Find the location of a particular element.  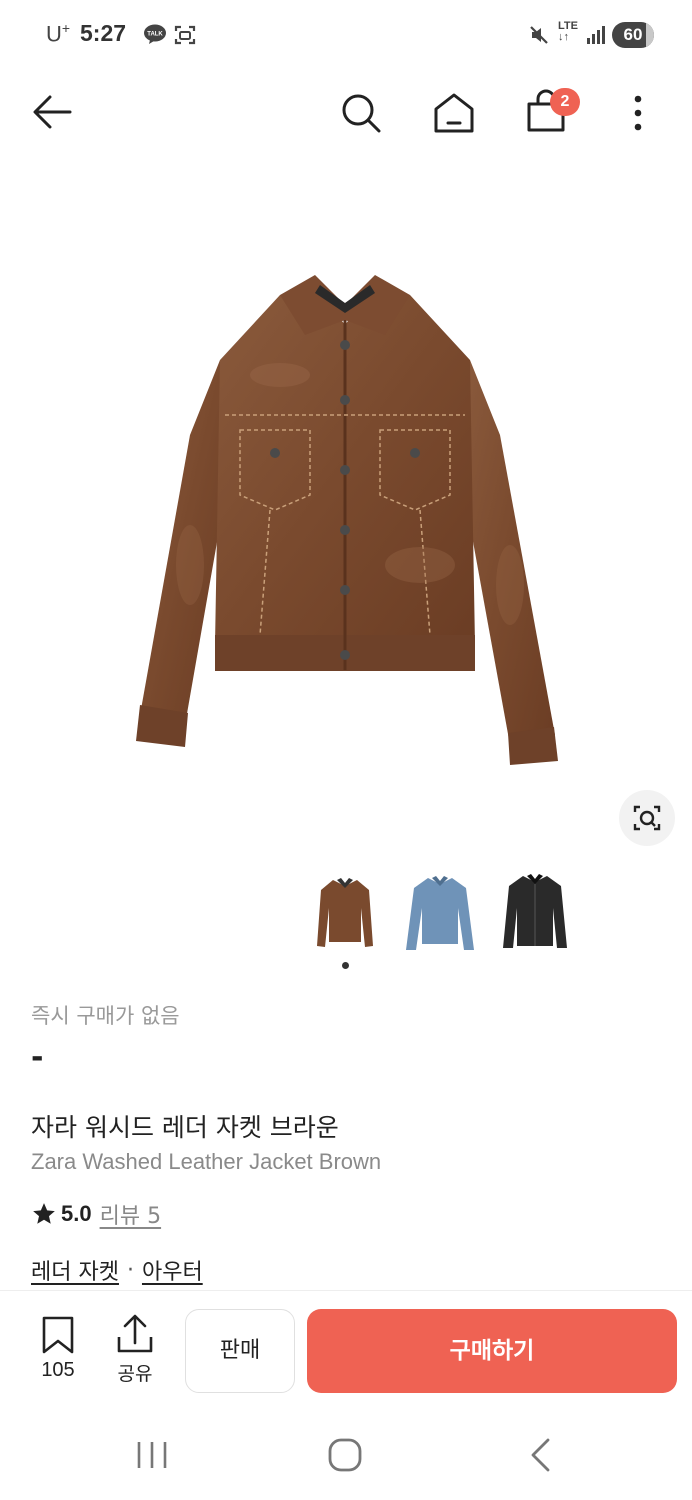

home-circle-icon is located at coordinates (345, 1455).